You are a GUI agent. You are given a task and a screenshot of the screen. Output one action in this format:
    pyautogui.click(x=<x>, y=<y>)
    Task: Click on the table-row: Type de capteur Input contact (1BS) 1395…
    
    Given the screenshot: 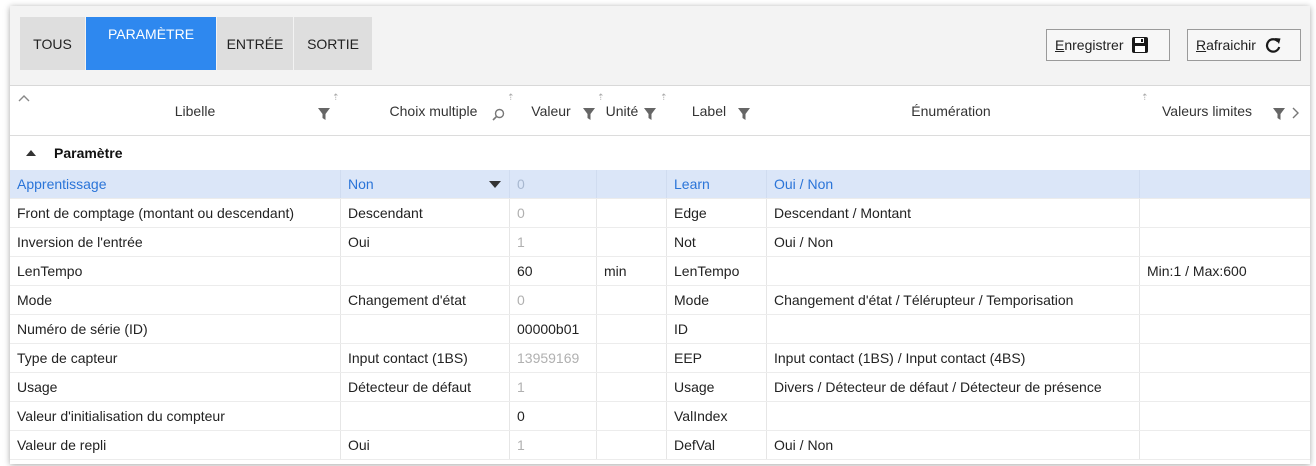 What is the action you would take?
    pyautogui.click(x=660, y=358)
    